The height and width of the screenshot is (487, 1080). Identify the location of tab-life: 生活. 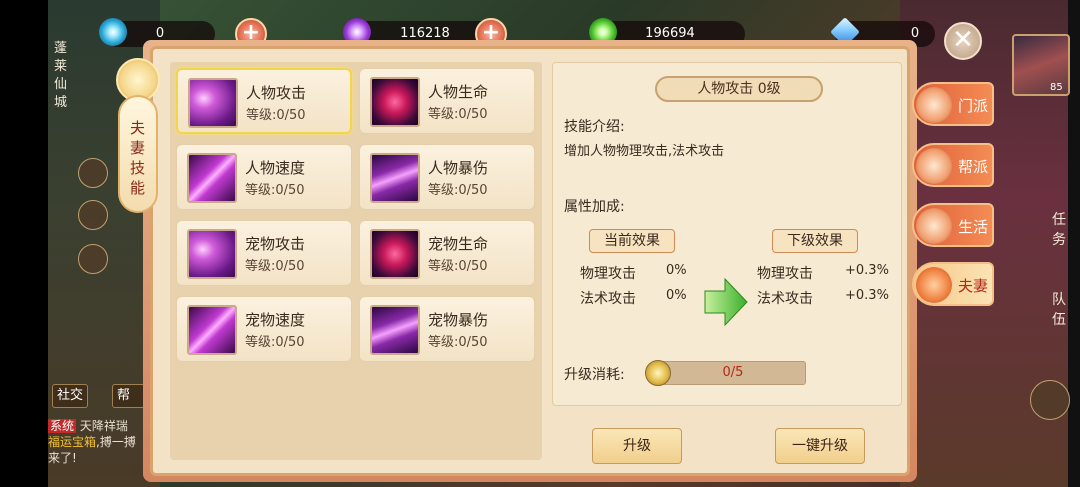
(953, 225).